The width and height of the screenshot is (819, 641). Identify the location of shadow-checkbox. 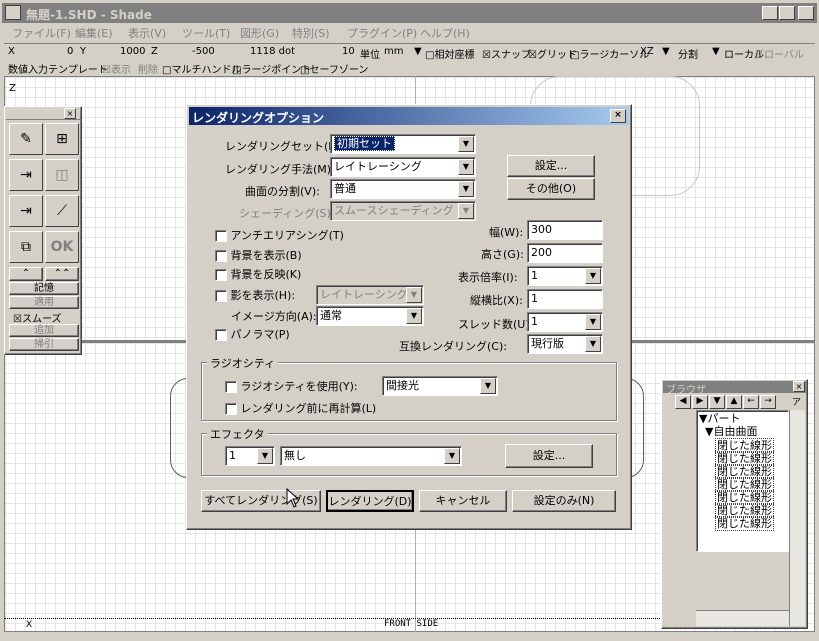
(221, 296).